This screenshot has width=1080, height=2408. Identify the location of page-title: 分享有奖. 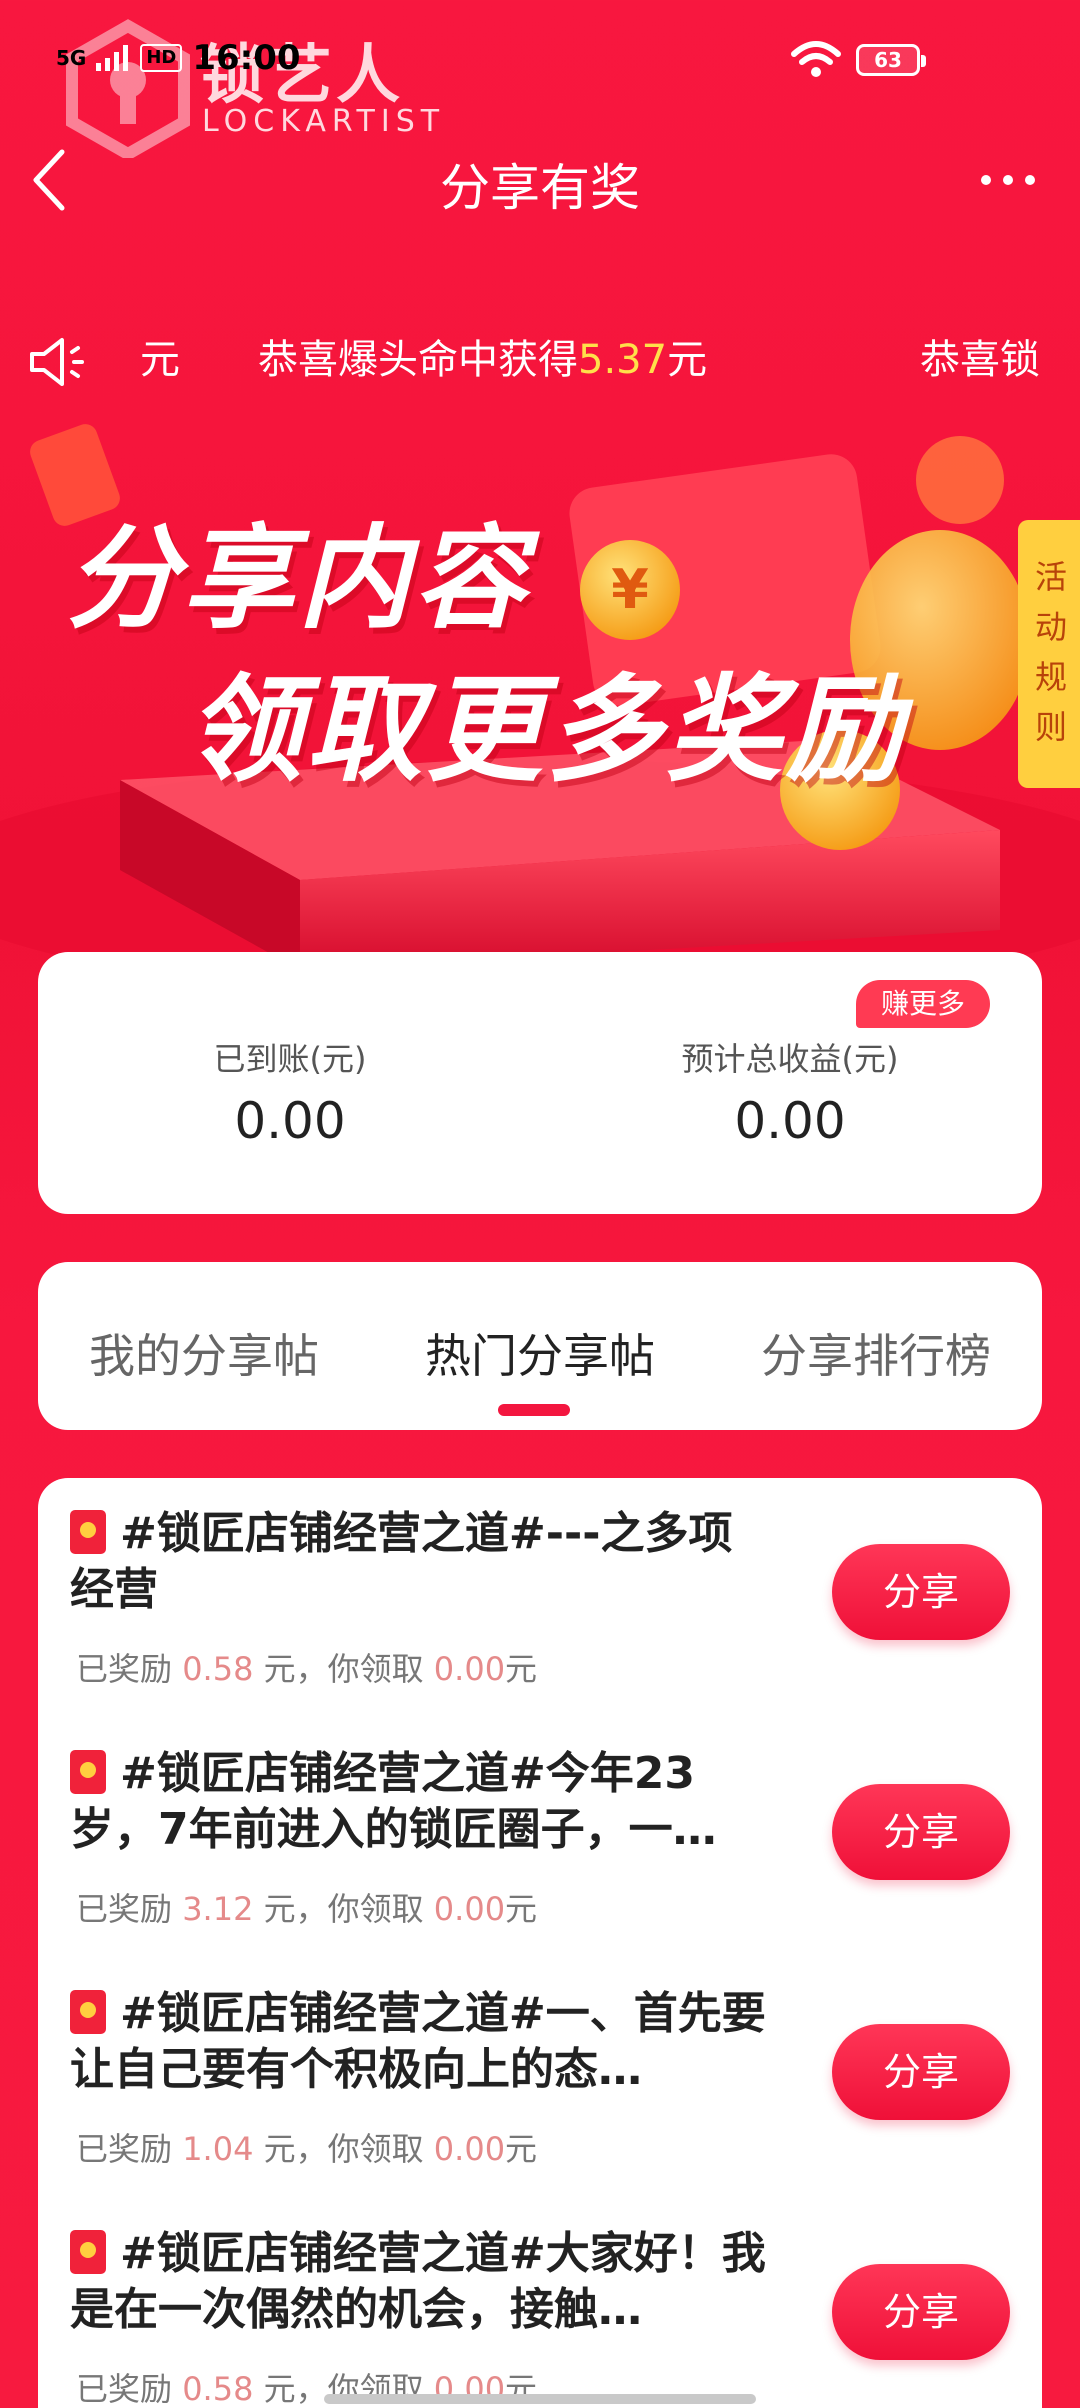
(540, 188).